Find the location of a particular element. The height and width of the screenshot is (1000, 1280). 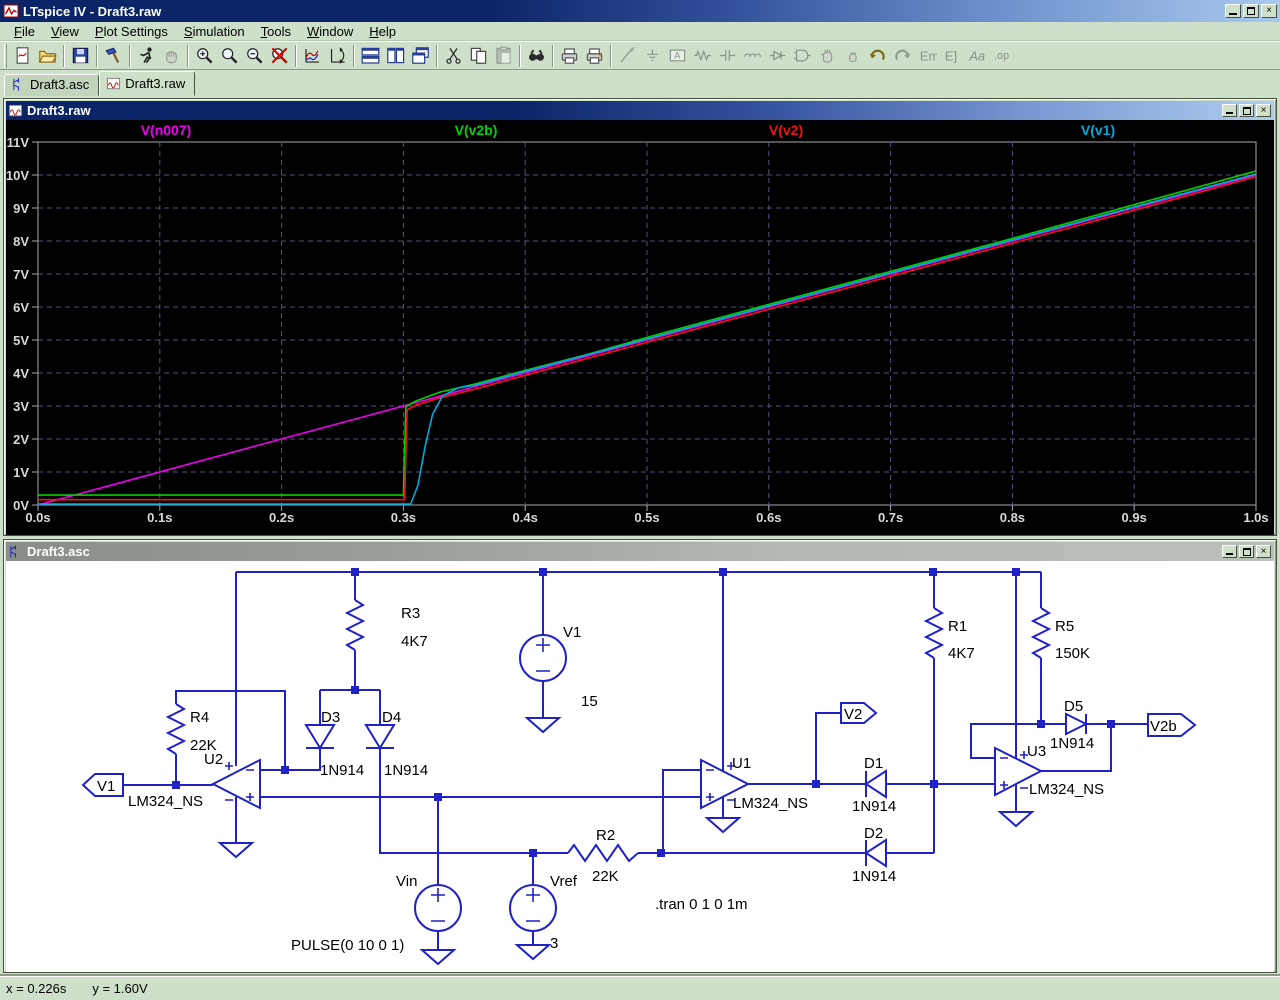

print-preview-icon is located at coordinates (569, 56).